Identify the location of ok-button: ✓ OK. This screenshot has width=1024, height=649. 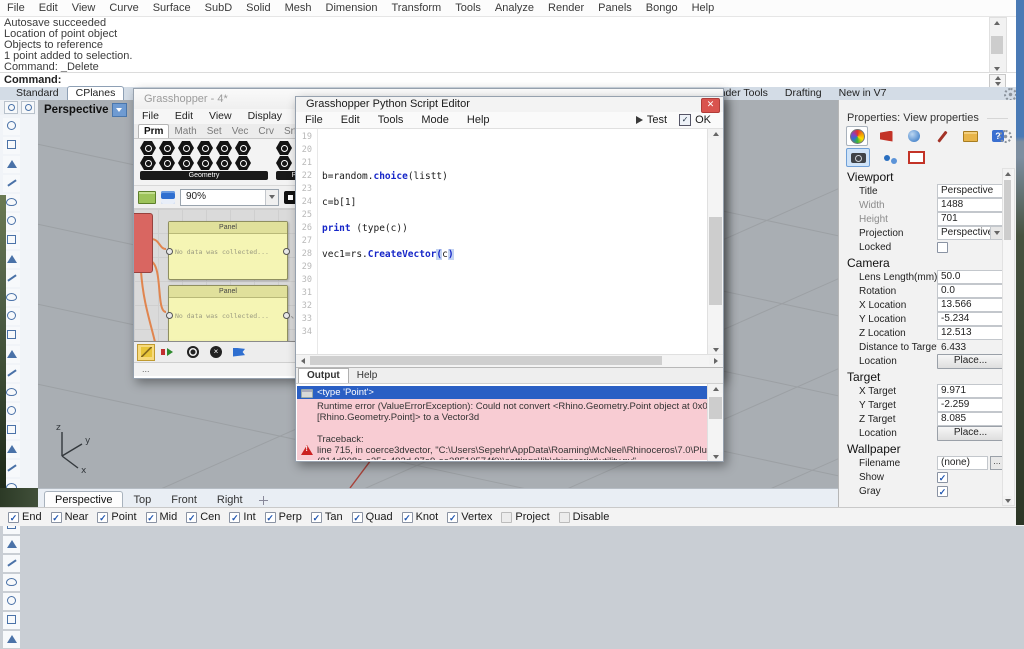
(695, 120).